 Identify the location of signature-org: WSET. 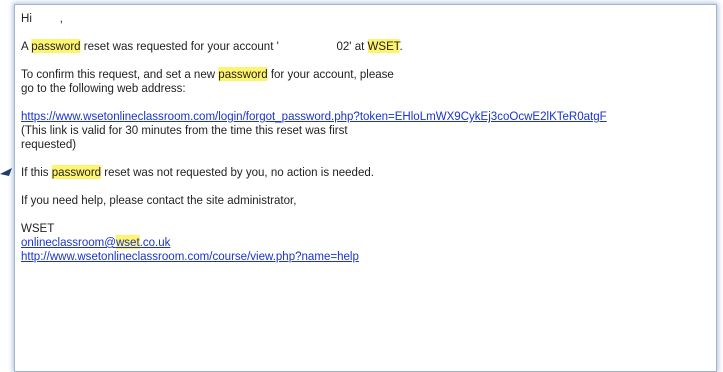
(38, 228).